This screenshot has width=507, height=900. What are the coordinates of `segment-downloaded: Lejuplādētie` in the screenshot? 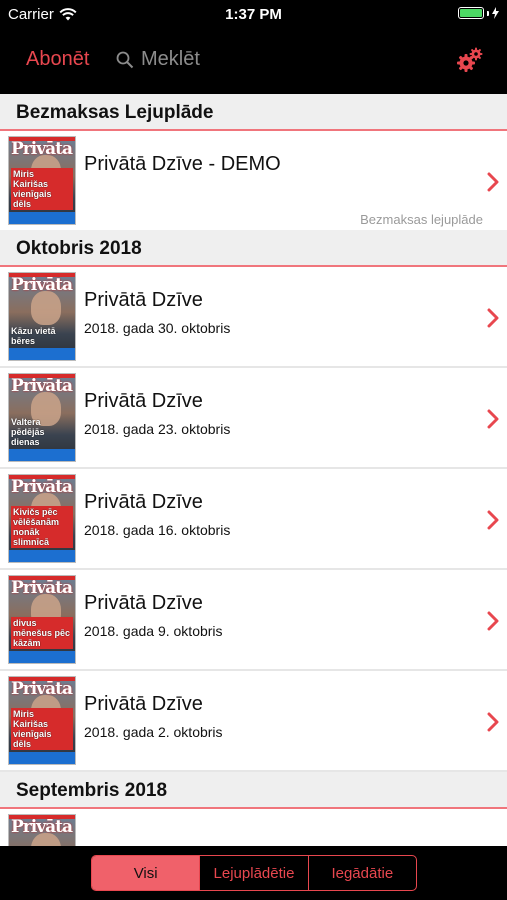 It's located at (253, 873).